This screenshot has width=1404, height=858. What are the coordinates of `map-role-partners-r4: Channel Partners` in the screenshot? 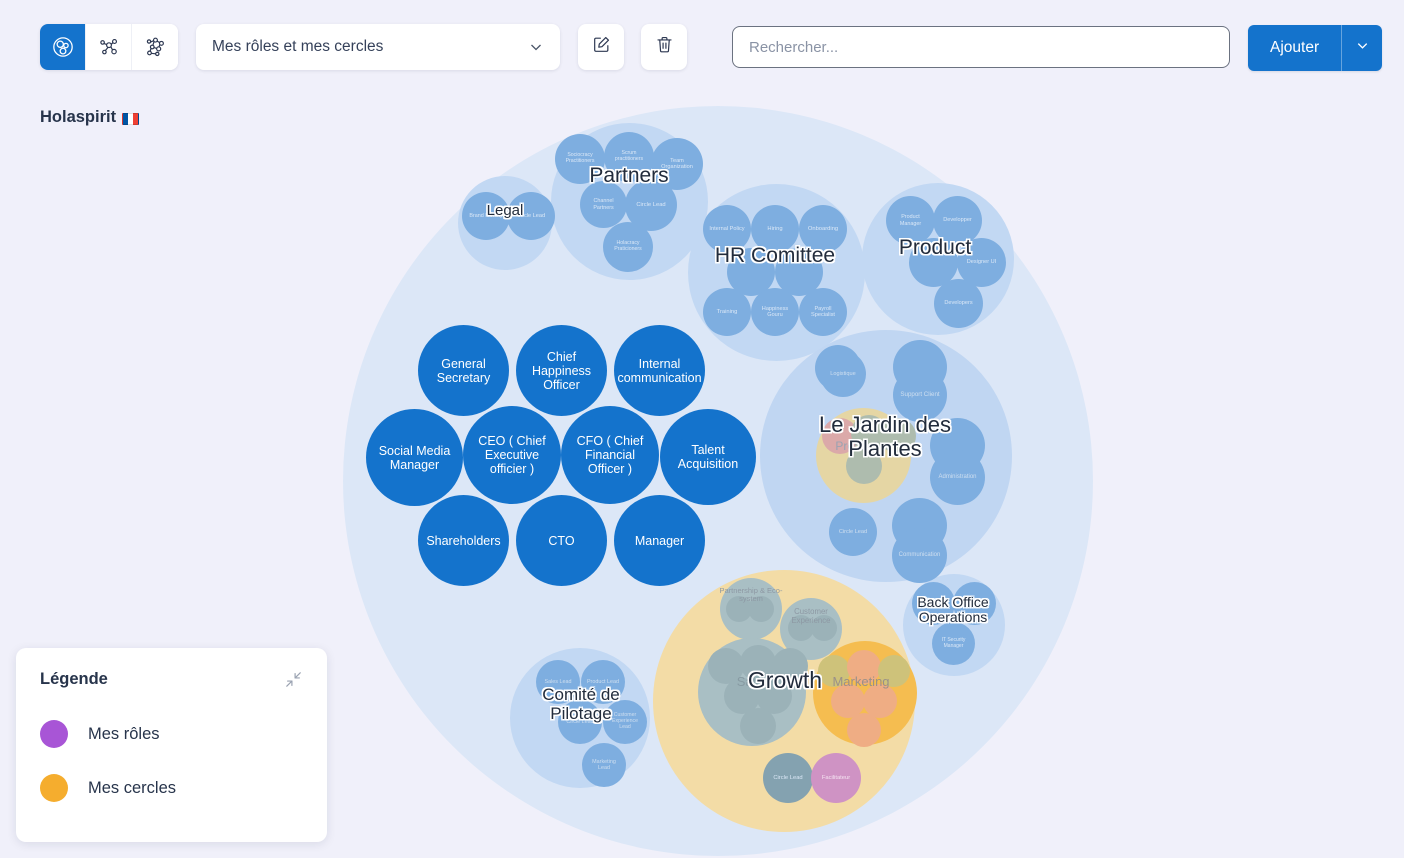 It's located at (603, 204).